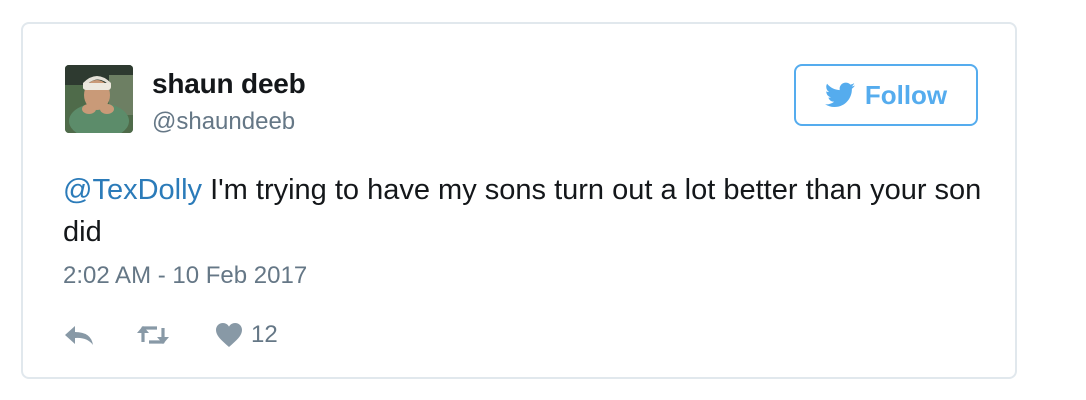  Describe the element at coordinates (229, 335) in the screenshot. I see `heart-icon` at that location.